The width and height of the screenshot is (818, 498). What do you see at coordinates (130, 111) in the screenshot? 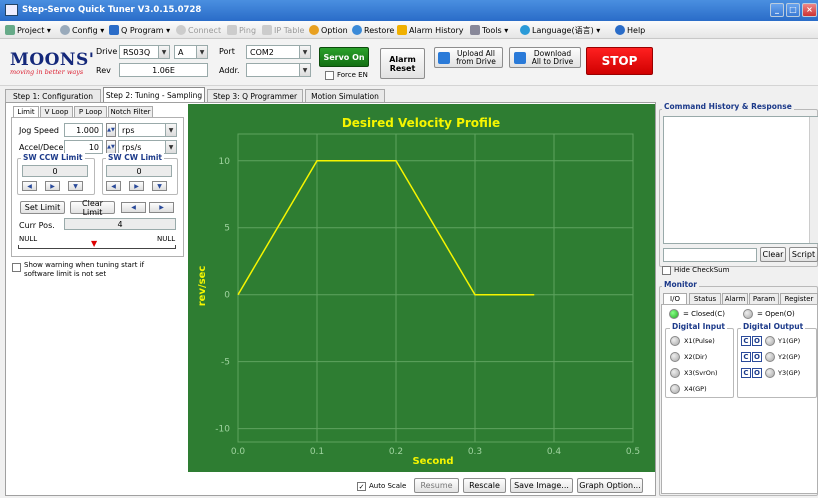
I see `subtab-notch-filter: Notch Filter` at bounding box center [130, 111].